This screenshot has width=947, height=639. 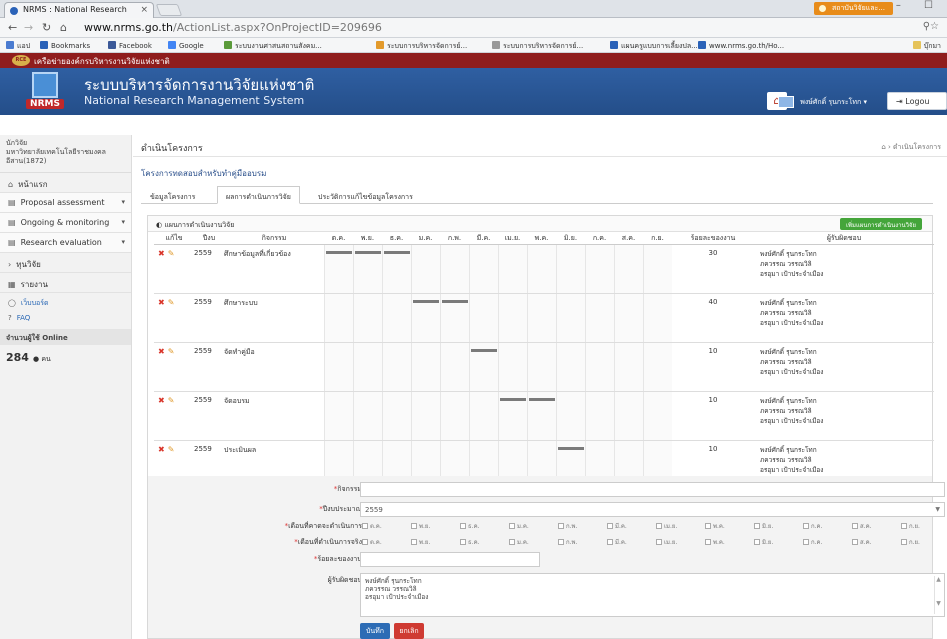 What do you see at coordinates (65, 45) in the screenshot?
I see `bookmark-item: Bookmarks` at bounding box center [65, 45].